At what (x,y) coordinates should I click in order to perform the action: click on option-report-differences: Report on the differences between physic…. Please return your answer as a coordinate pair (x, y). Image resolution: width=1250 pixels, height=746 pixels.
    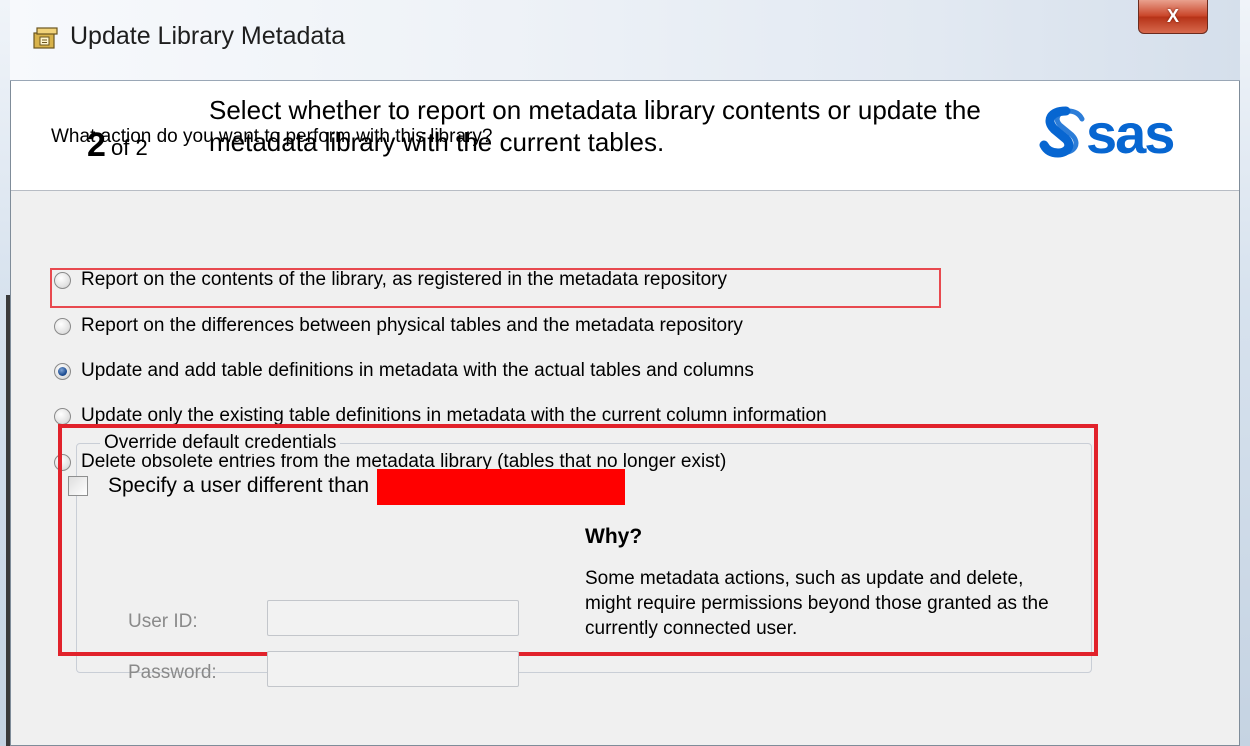
    Looking at the image, I should click on (398, 326).